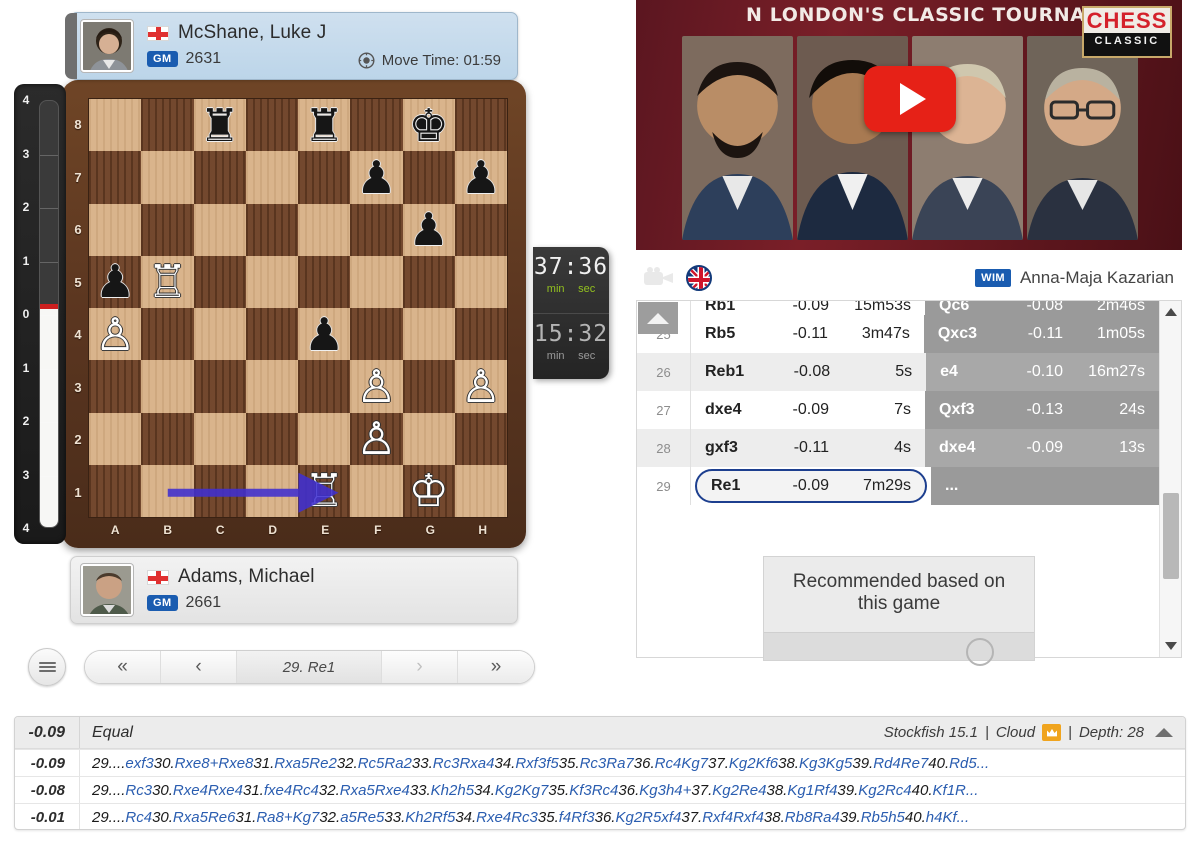 The width and height of the screenshot is (1198, 842). What do you see at coordinates (899, 611) in the screenshot?
I see `recommended-card: Recommended based on this game` at bounding box center [899, 611].